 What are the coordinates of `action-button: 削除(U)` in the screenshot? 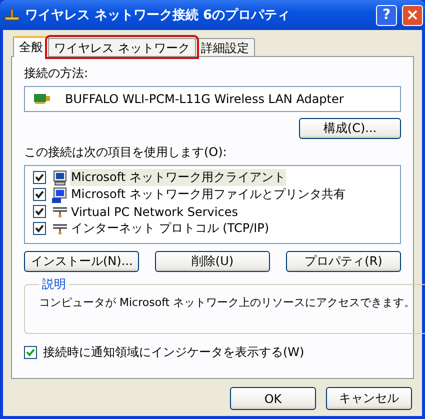 It's located at (212, 261).